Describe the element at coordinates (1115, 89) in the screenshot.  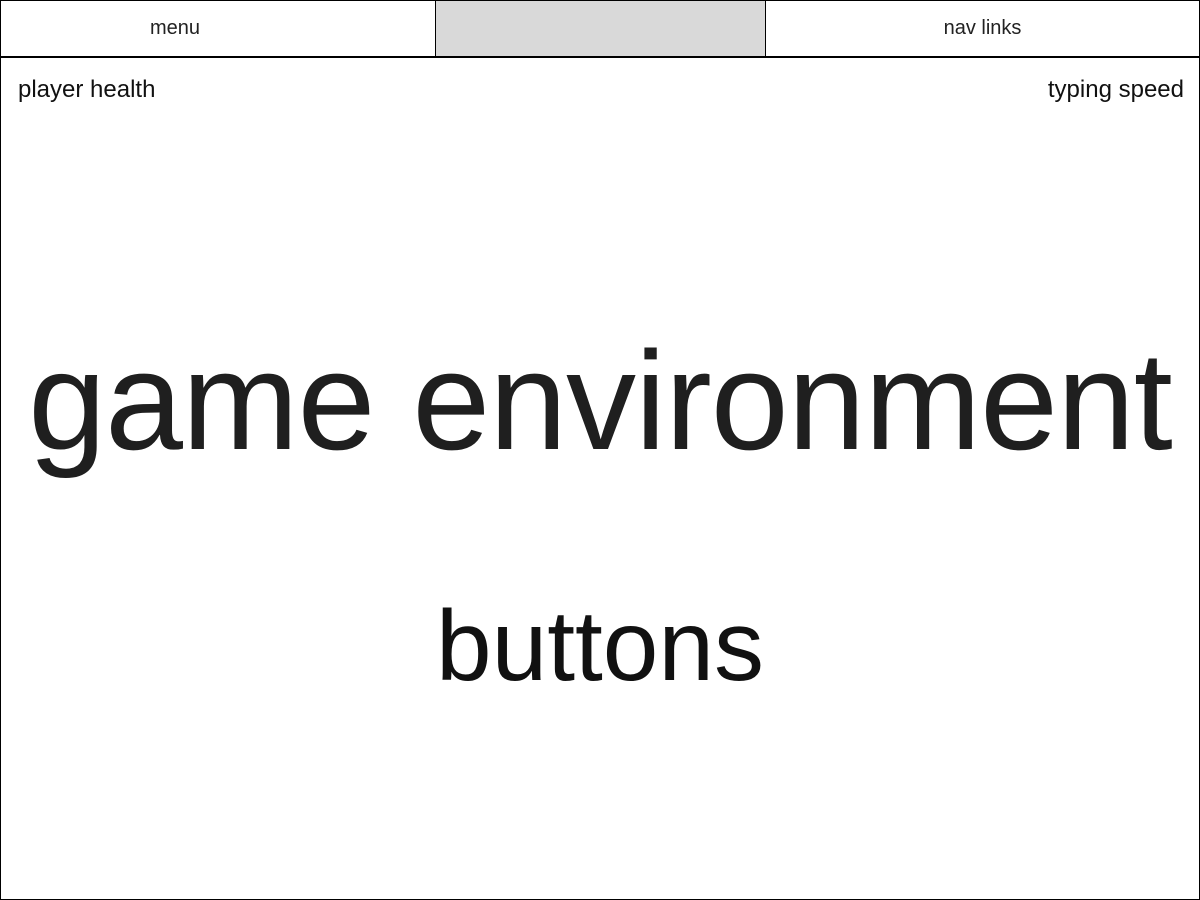
I see `typing-speed: typing speed` at that location.